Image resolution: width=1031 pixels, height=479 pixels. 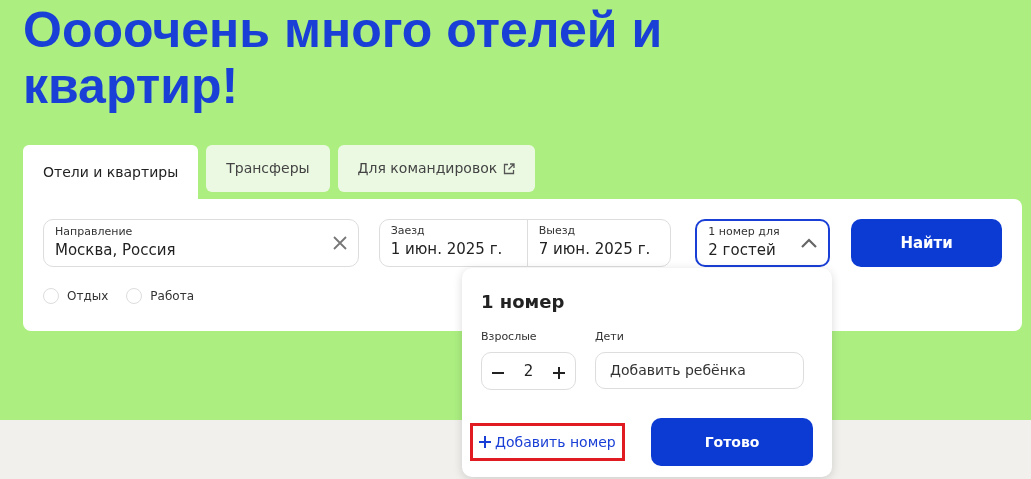 I want to click on tab: Трансферы, so click(x=268, y=168).